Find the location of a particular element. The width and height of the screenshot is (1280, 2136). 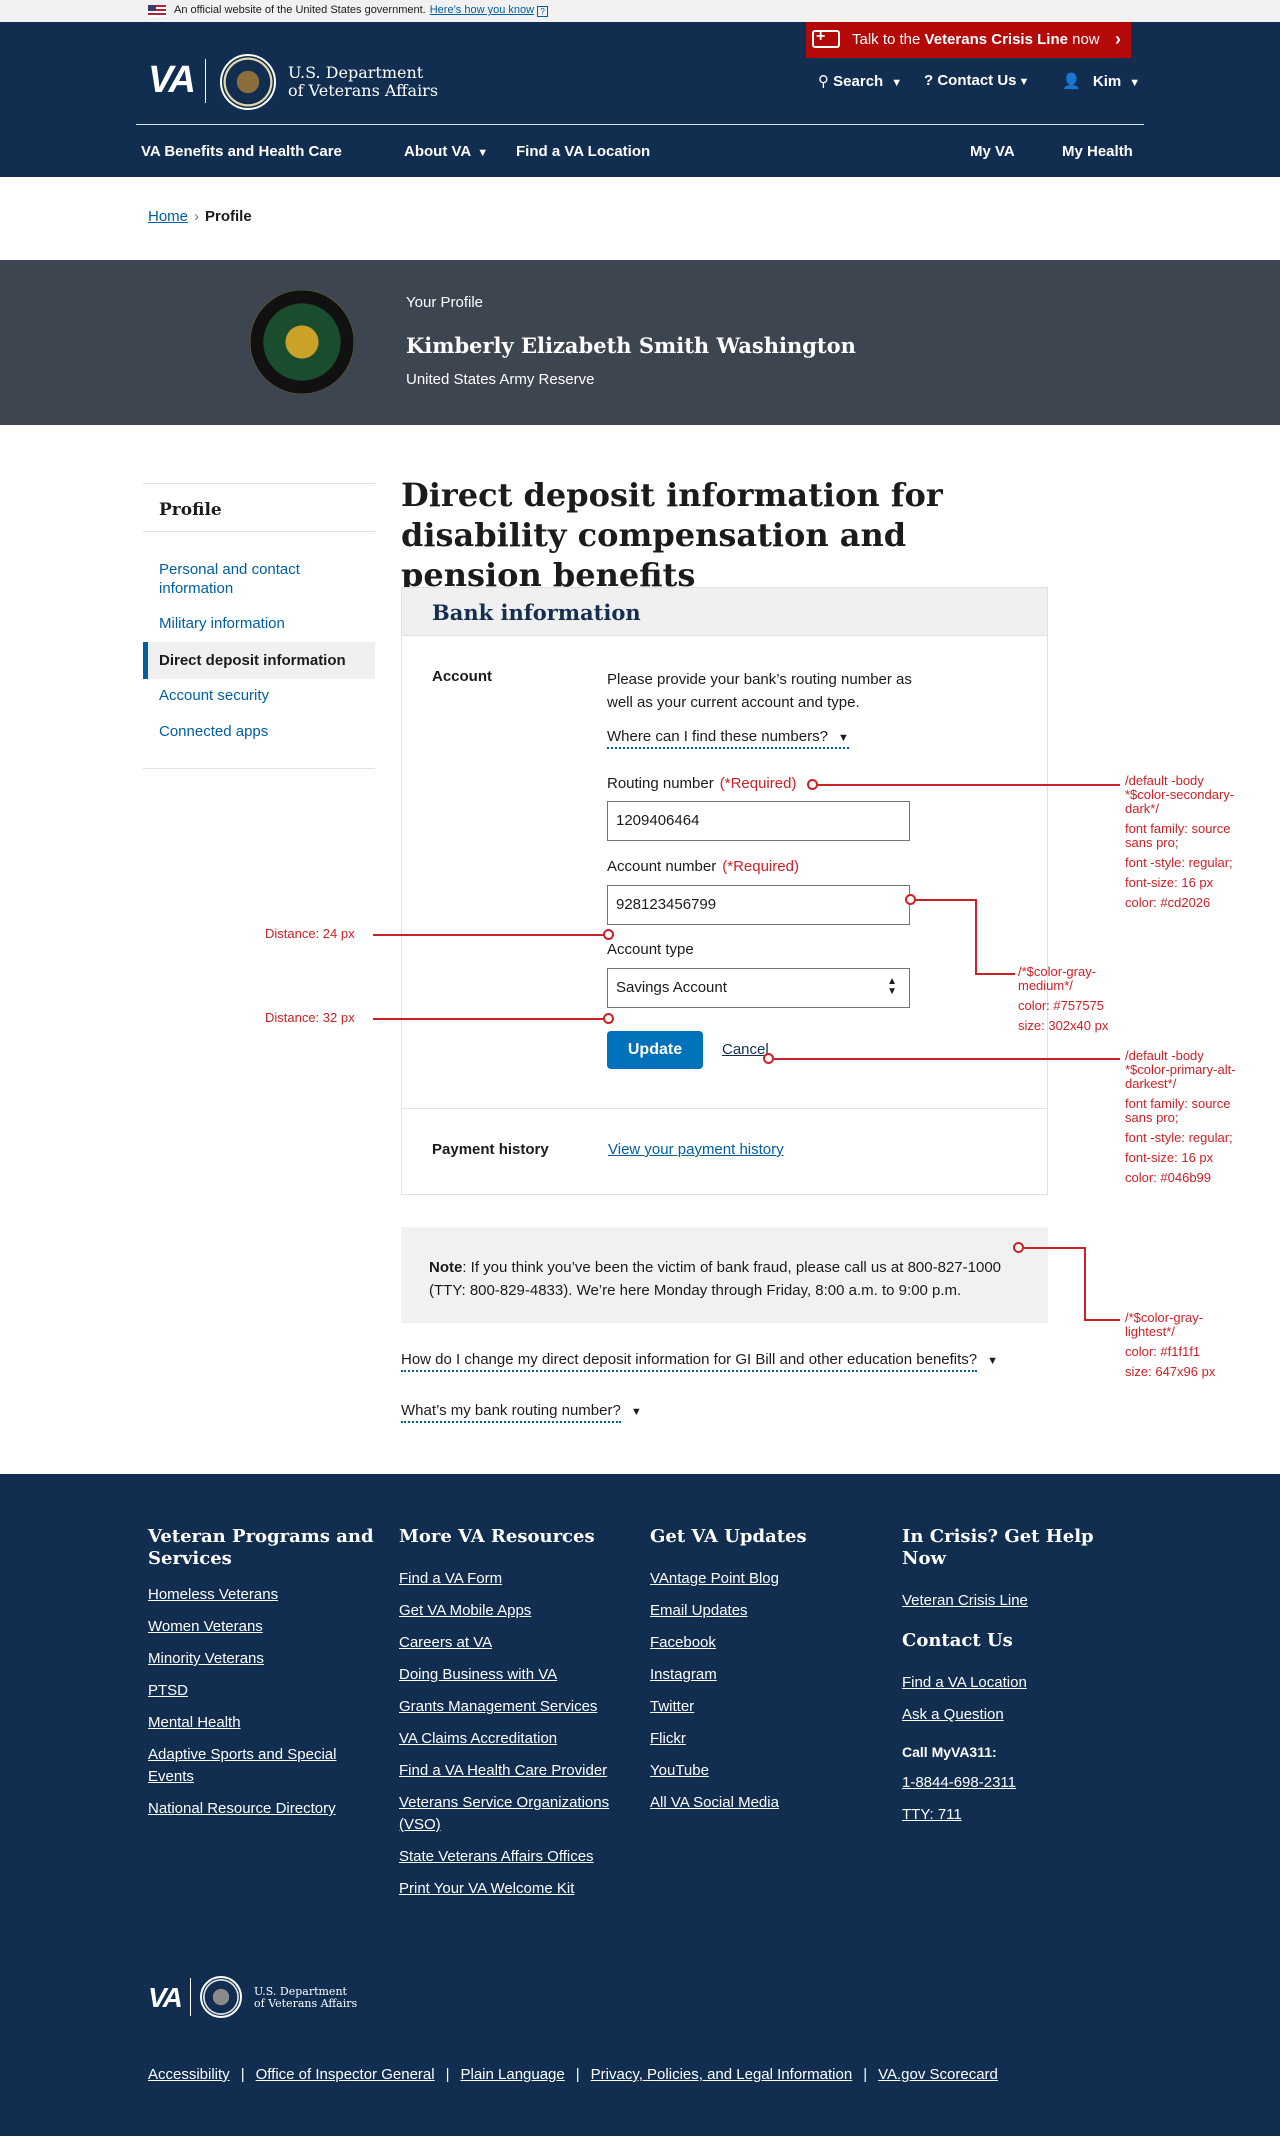

footer-scorecard-link: VA.gov Scorecard is located at coordinates (938, 2074).